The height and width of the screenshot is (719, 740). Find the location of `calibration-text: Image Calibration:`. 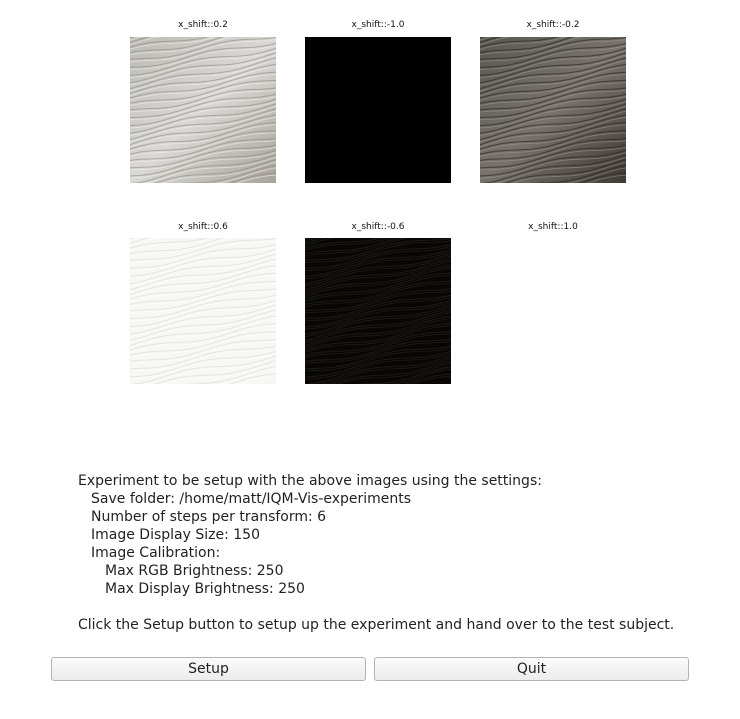

calibration-text: Image Calibration: is located at coordinates (156, 553).